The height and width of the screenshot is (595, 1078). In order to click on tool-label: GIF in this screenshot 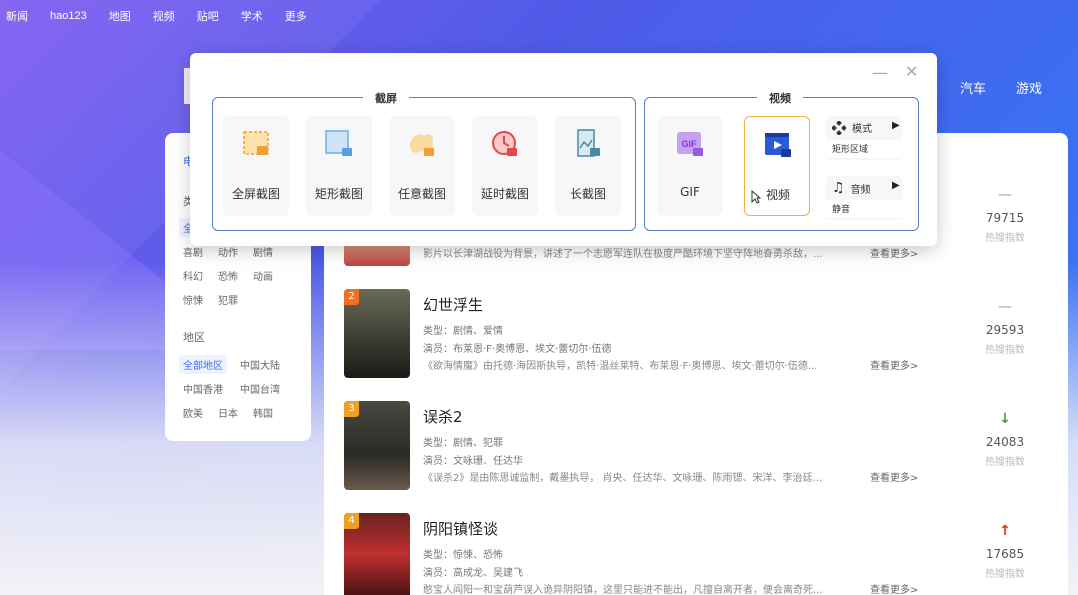, I will do `click(690, 192)`.